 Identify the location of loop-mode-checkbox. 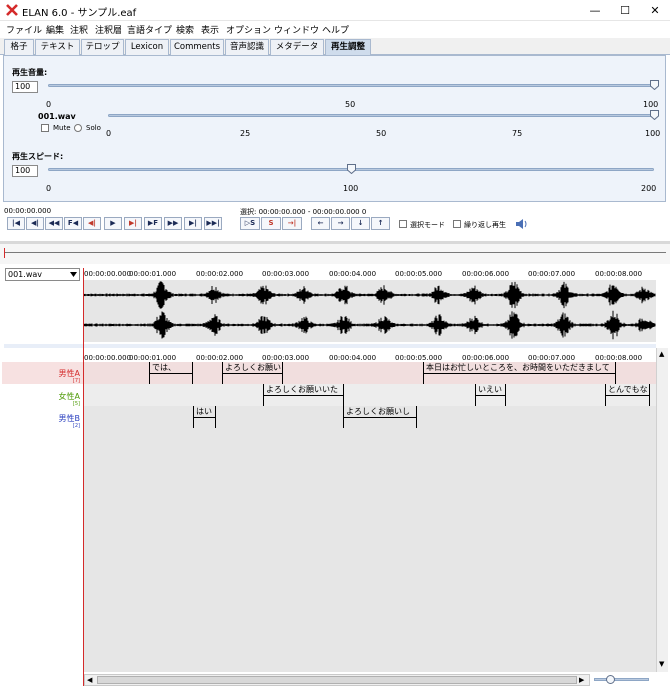
(457, 224).